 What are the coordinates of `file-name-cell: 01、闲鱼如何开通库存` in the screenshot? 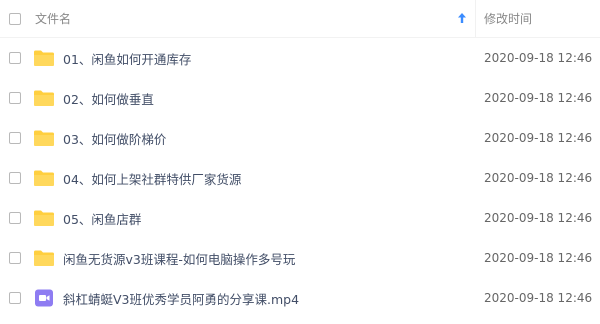 It's located at (237, 58).